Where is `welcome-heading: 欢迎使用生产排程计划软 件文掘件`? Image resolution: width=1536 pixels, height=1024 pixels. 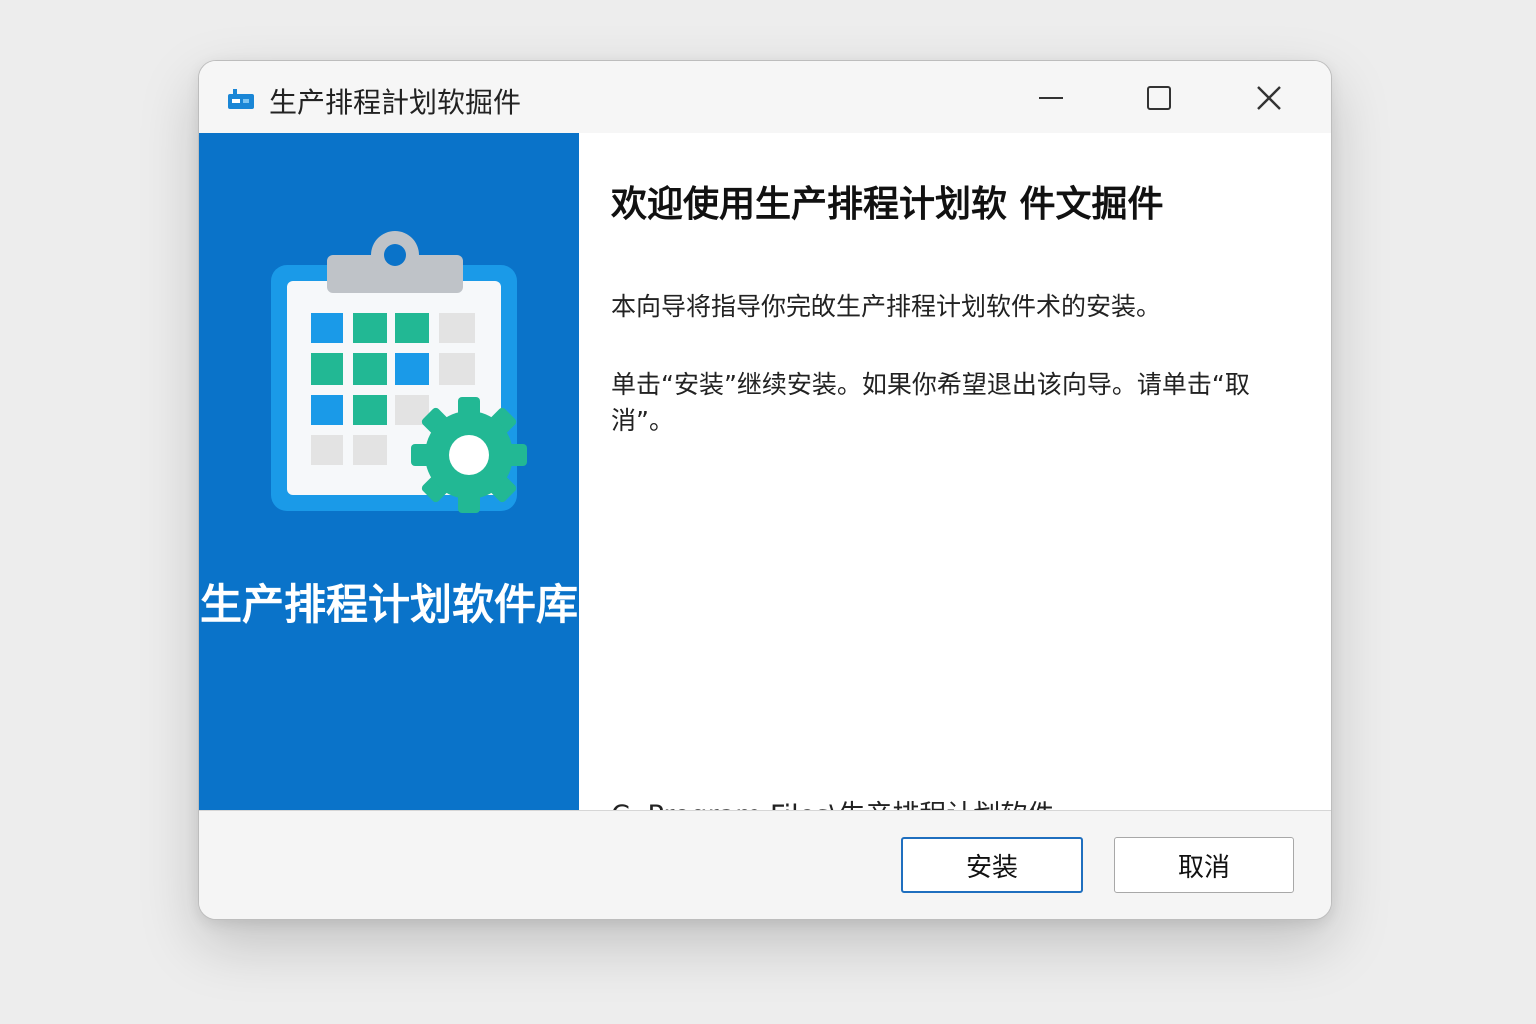
welcome-heading: 欢迎使用生产排程计划软 件文掘件 is located at coordinates (887, 204).